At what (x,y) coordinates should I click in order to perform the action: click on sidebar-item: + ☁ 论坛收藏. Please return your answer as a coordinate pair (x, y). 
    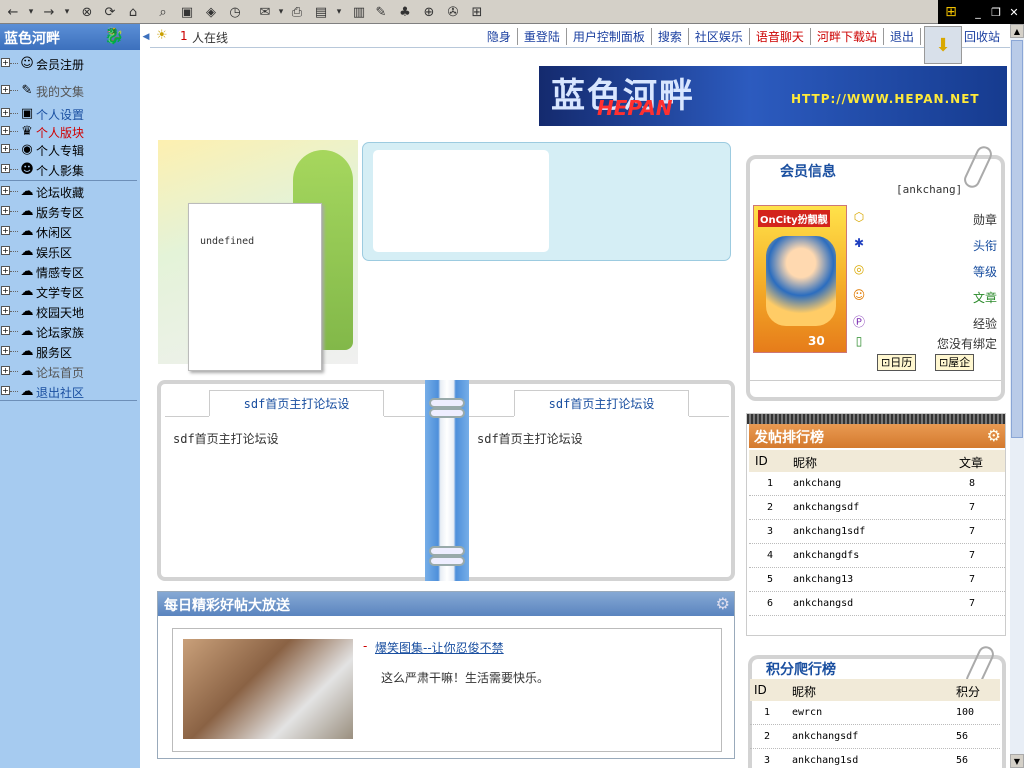
    Looking at the image, I should click on (68, 191).